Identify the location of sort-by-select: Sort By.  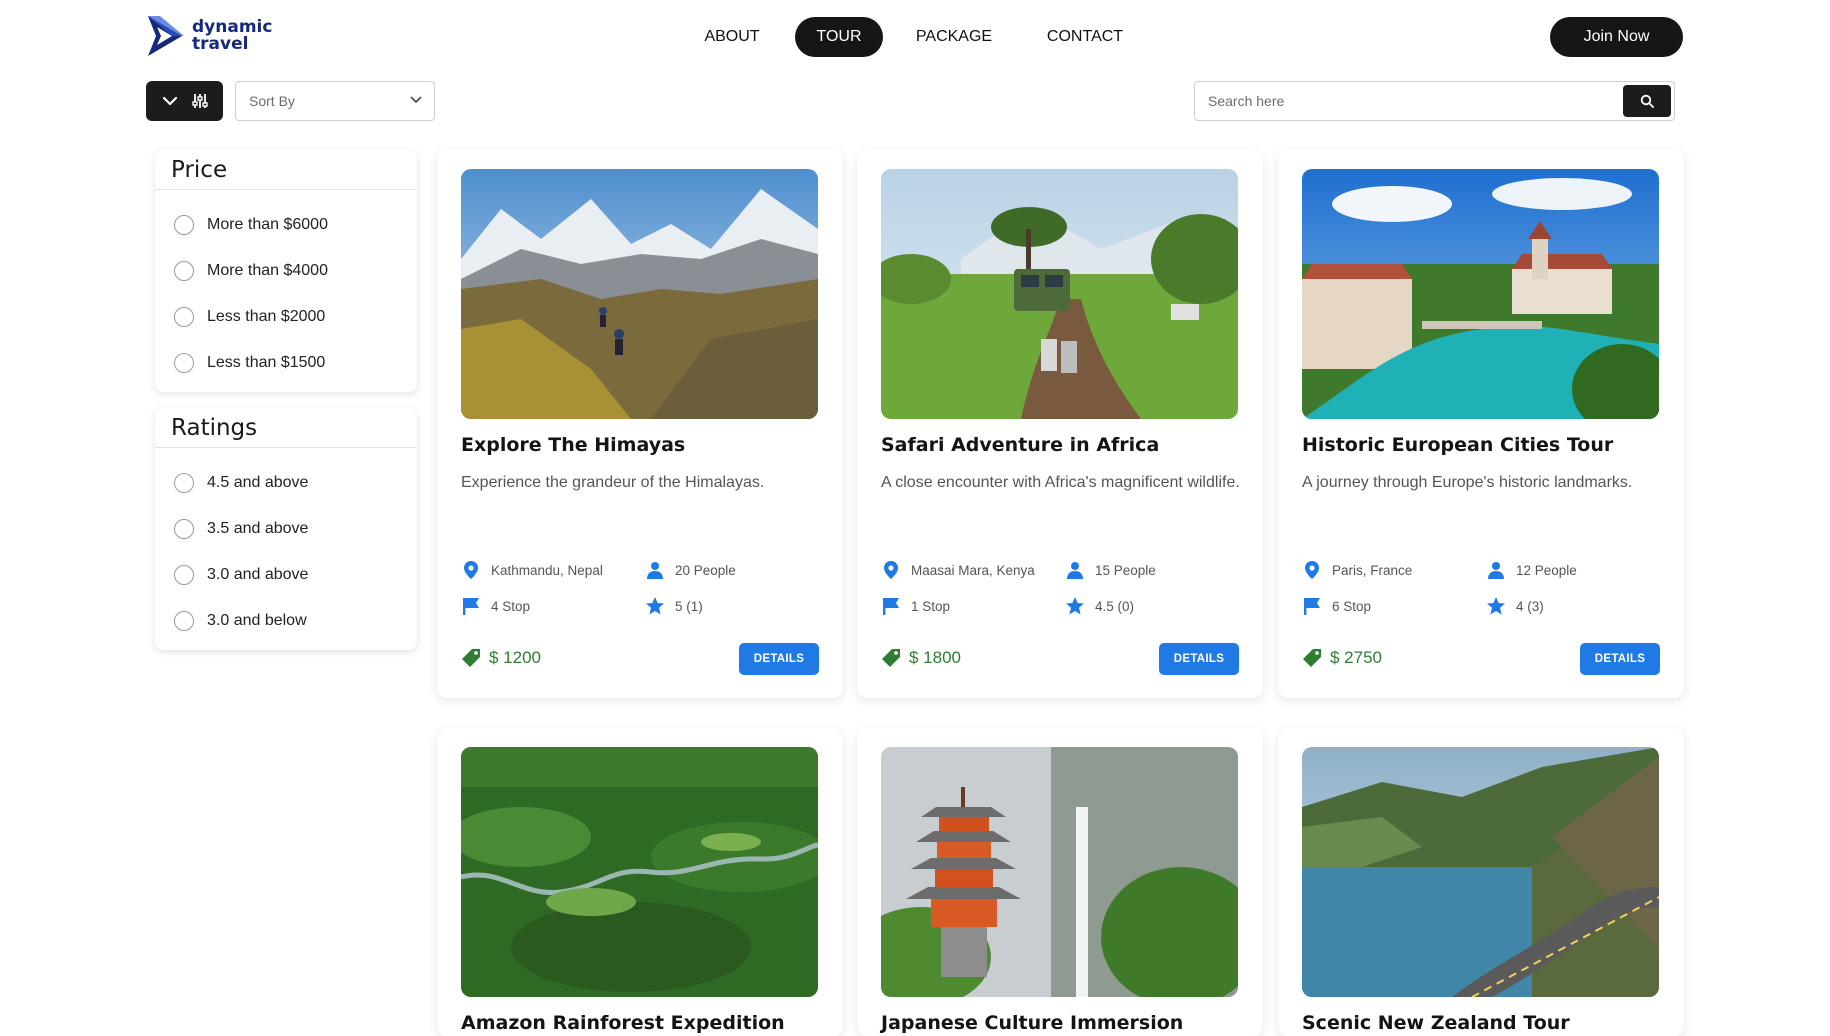
(335, 101).